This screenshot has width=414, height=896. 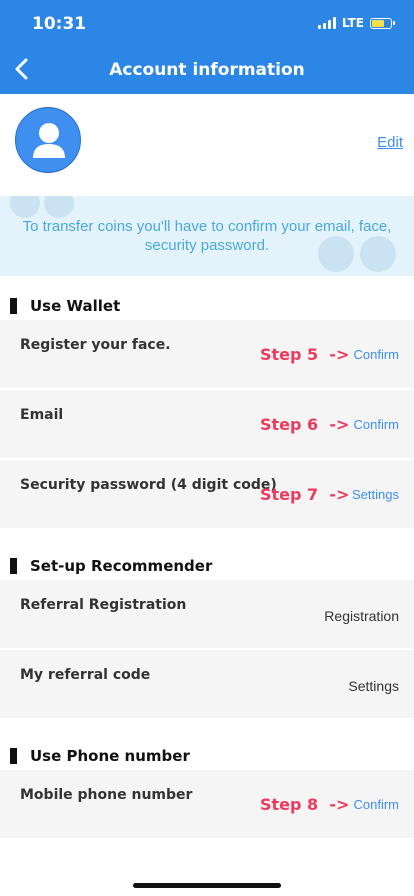 What do you see at coordinates (207, 47) in the screenshot?
I see `app-header: 10:31 LTE Account information` at bounding box center [207, 47].